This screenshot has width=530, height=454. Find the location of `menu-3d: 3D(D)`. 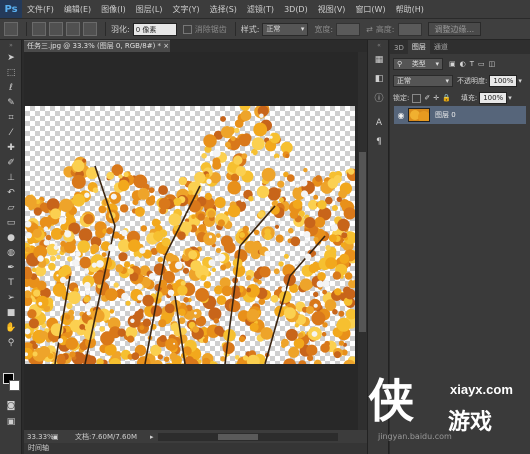

menu-3d: 3D(D) is located at coordinates (296, 9).